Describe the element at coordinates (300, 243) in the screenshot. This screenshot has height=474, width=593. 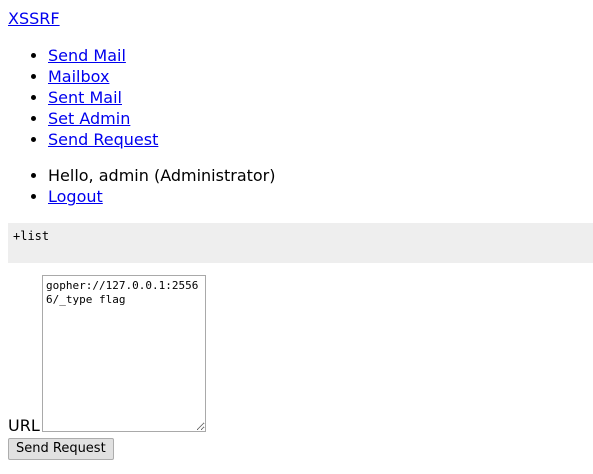
I see `response-output: +list` at that location.